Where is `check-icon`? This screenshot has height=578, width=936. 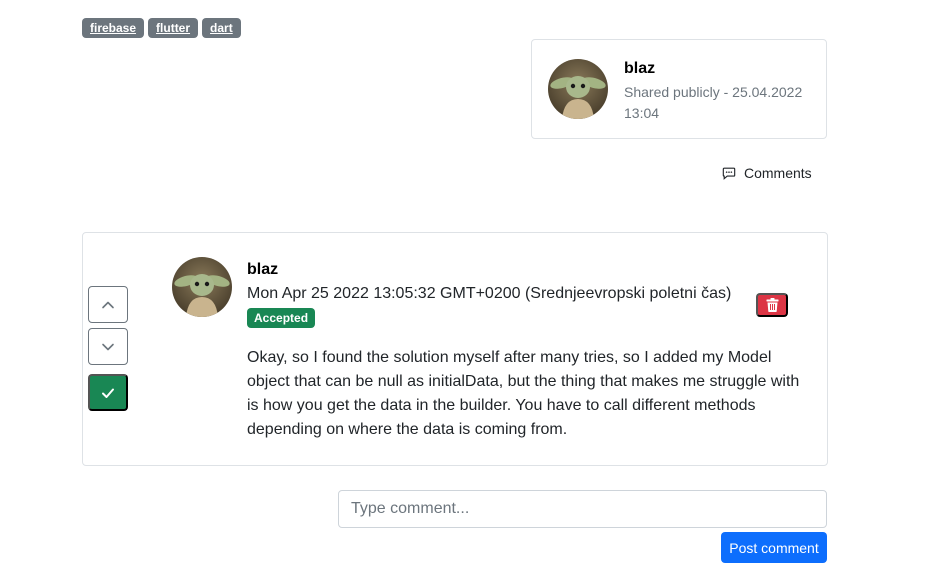 check-icon is located at coordinates (108, 393).